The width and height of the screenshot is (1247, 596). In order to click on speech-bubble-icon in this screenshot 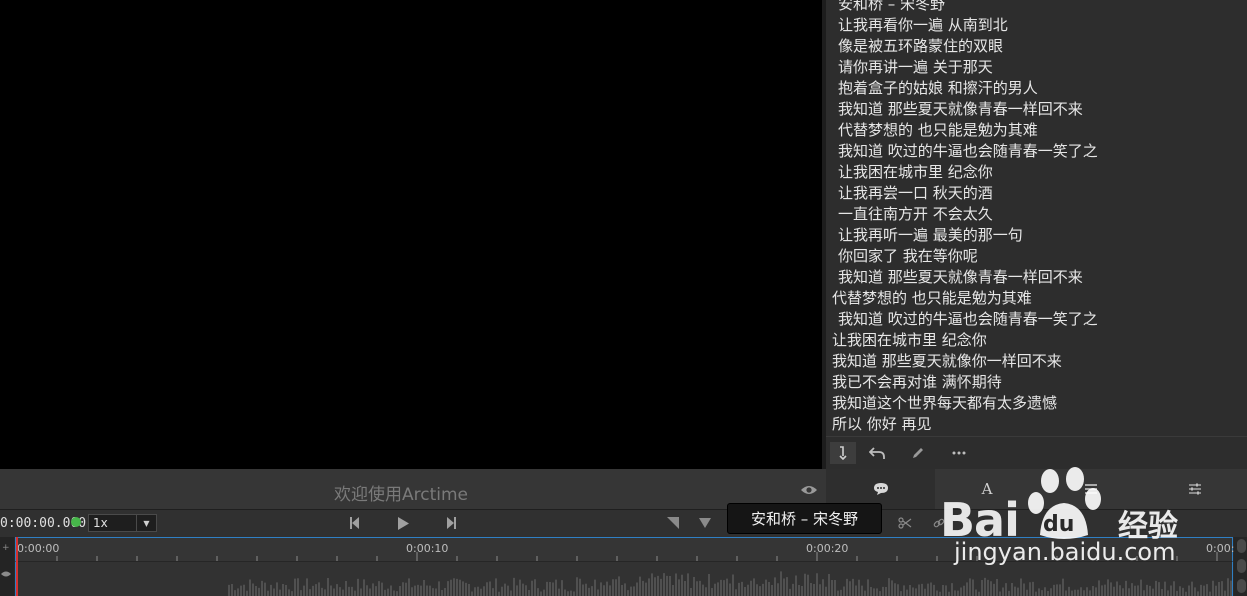, I will do `click(880, 489)`.